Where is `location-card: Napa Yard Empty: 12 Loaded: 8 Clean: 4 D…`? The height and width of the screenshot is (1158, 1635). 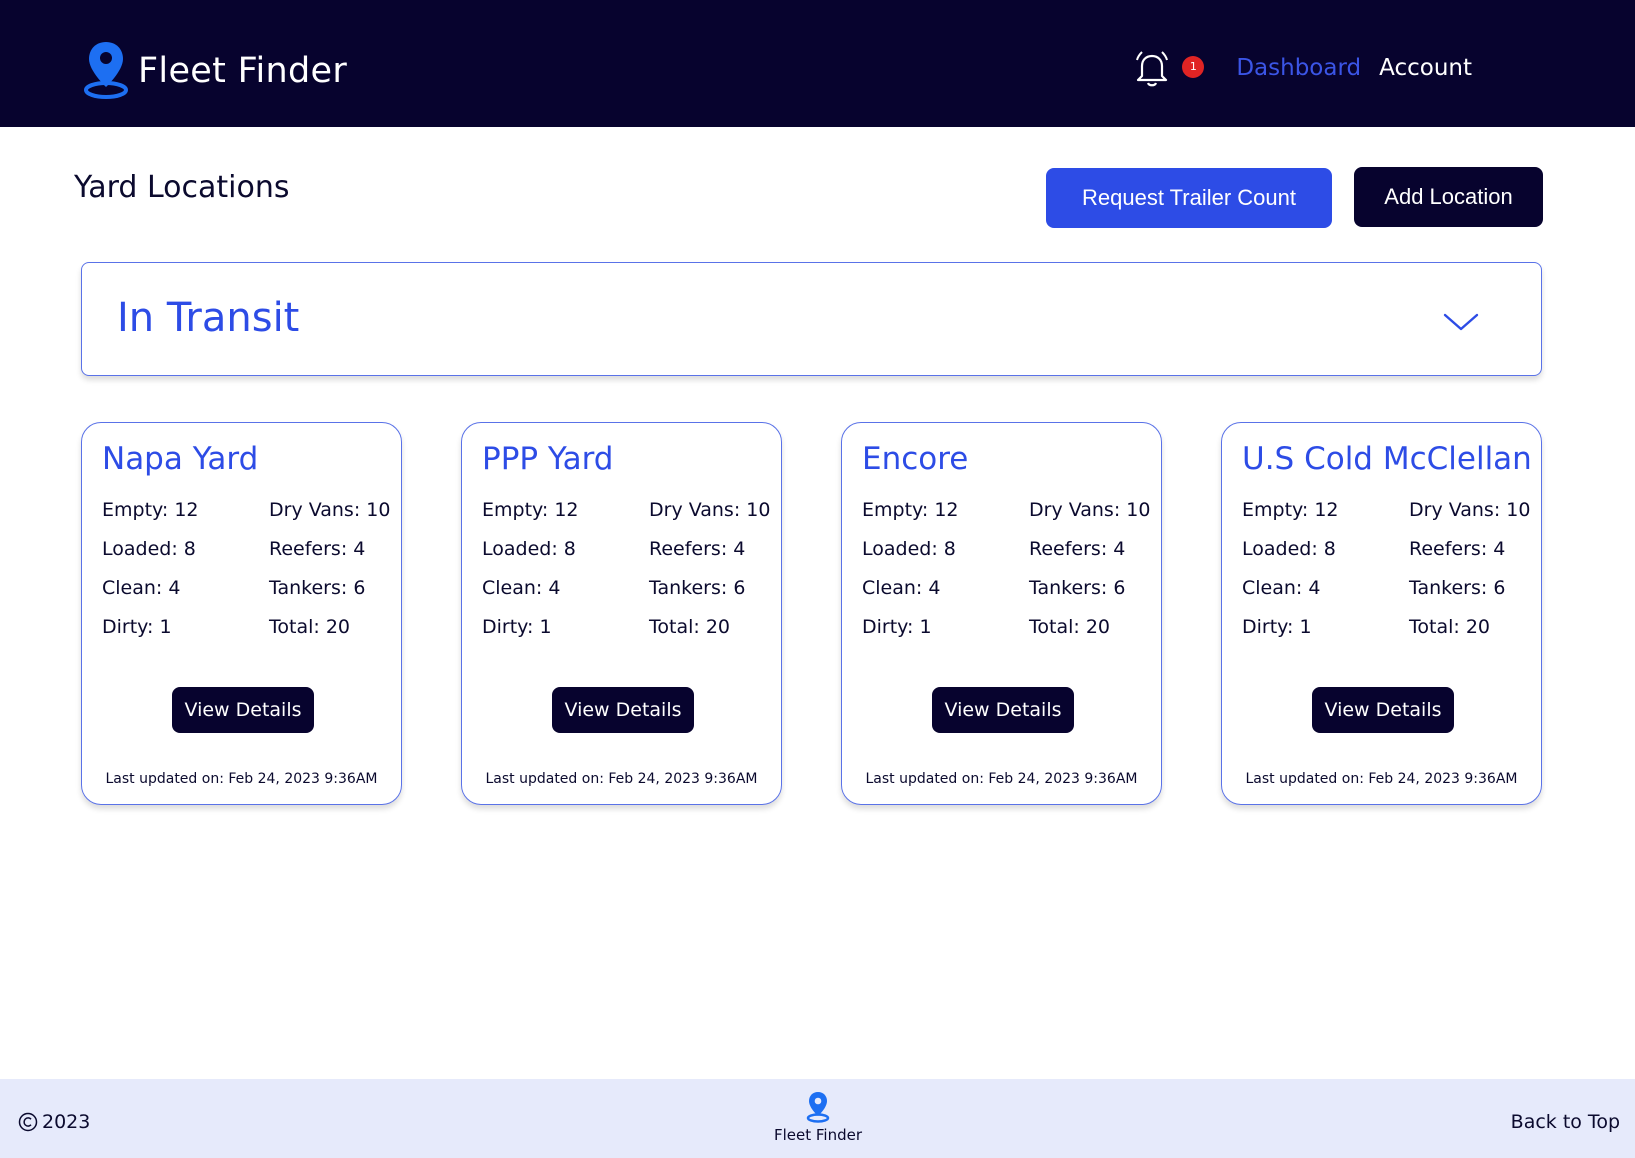 location-card: Napa Yard Empty: 12 Loaded: 8 Clean: 4 D… is located at coordinates (241, 613).